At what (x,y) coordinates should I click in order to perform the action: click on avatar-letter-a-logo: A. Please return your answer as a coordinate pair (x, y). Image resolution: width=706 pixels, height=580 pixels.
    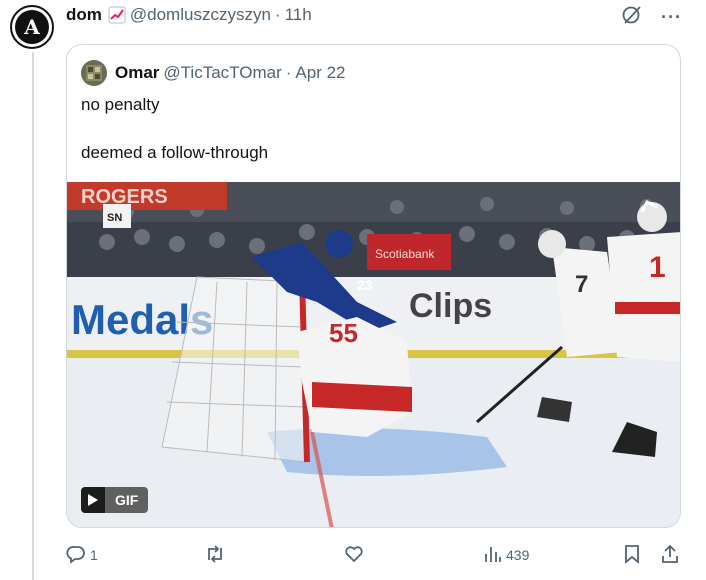
    Looking at the image, I should click on (32, 27).